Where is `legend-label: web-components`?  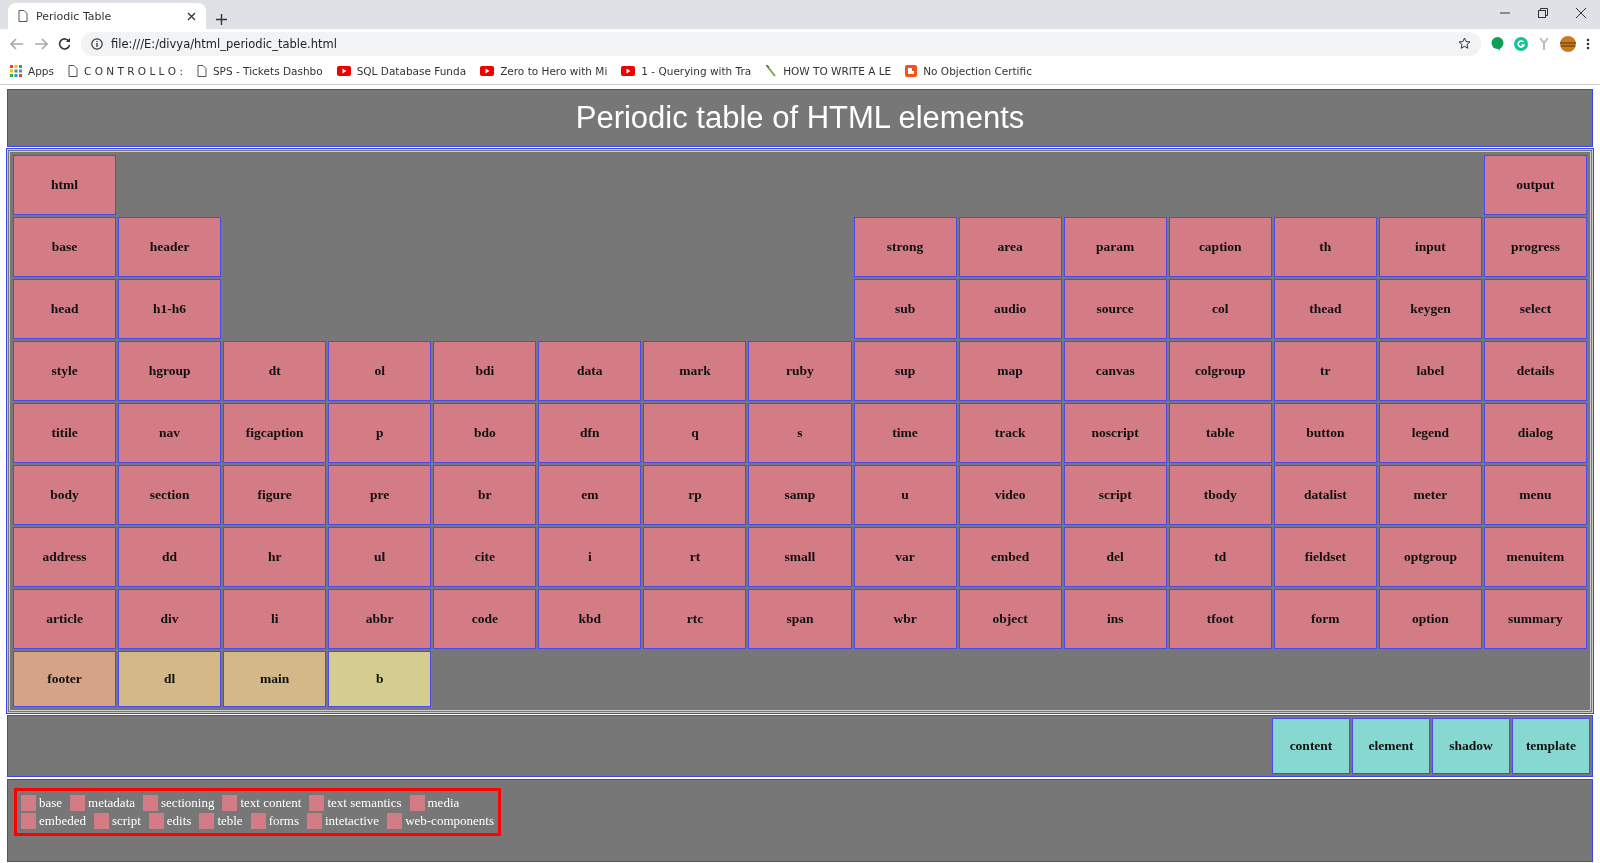 legend-label: web-components is located at coordinates (449, 821).